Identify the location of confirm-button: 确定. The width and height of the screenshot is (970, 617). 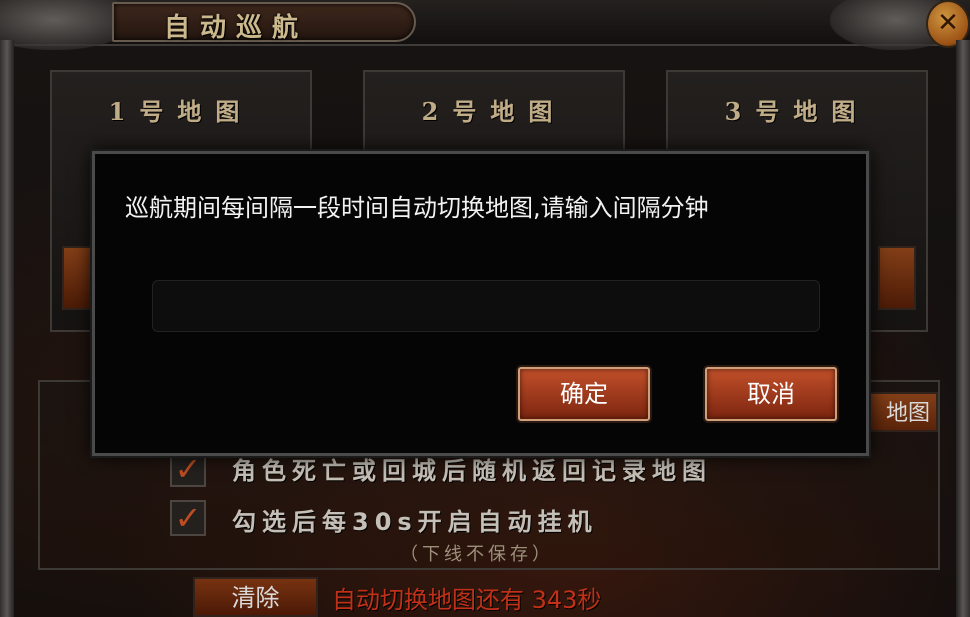
(584, 394).